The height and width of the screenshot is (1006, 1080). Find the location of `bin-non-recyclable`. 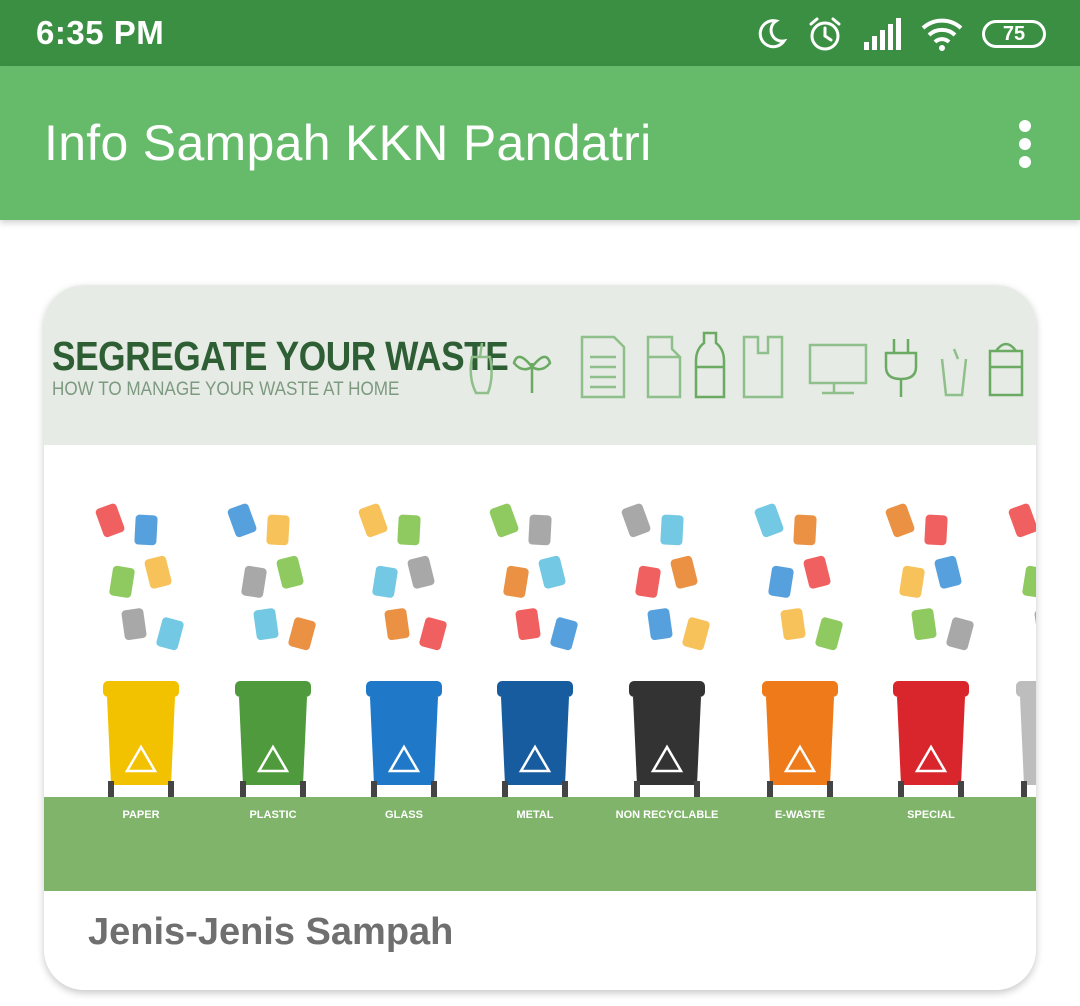

bin-non-recyclable is located at coordinates (665, 651).